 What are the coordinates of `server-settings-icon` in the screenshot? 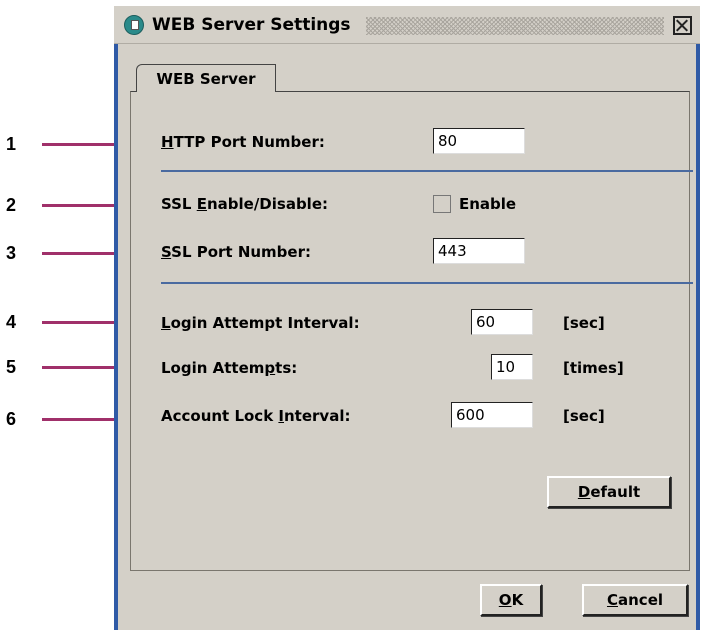 It's located at (134, 25).